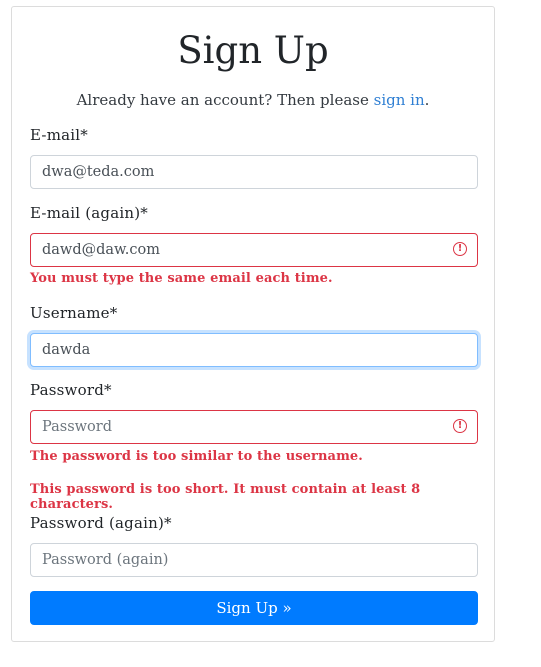  I want to click on email-mismatch-error: You must type the same email each time., so click(181, 278).